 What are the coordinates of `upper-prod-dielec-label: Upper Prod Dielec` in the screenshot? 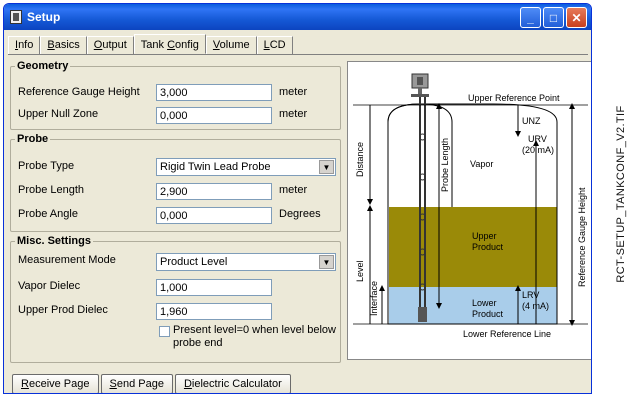 It's located at (63, 310).